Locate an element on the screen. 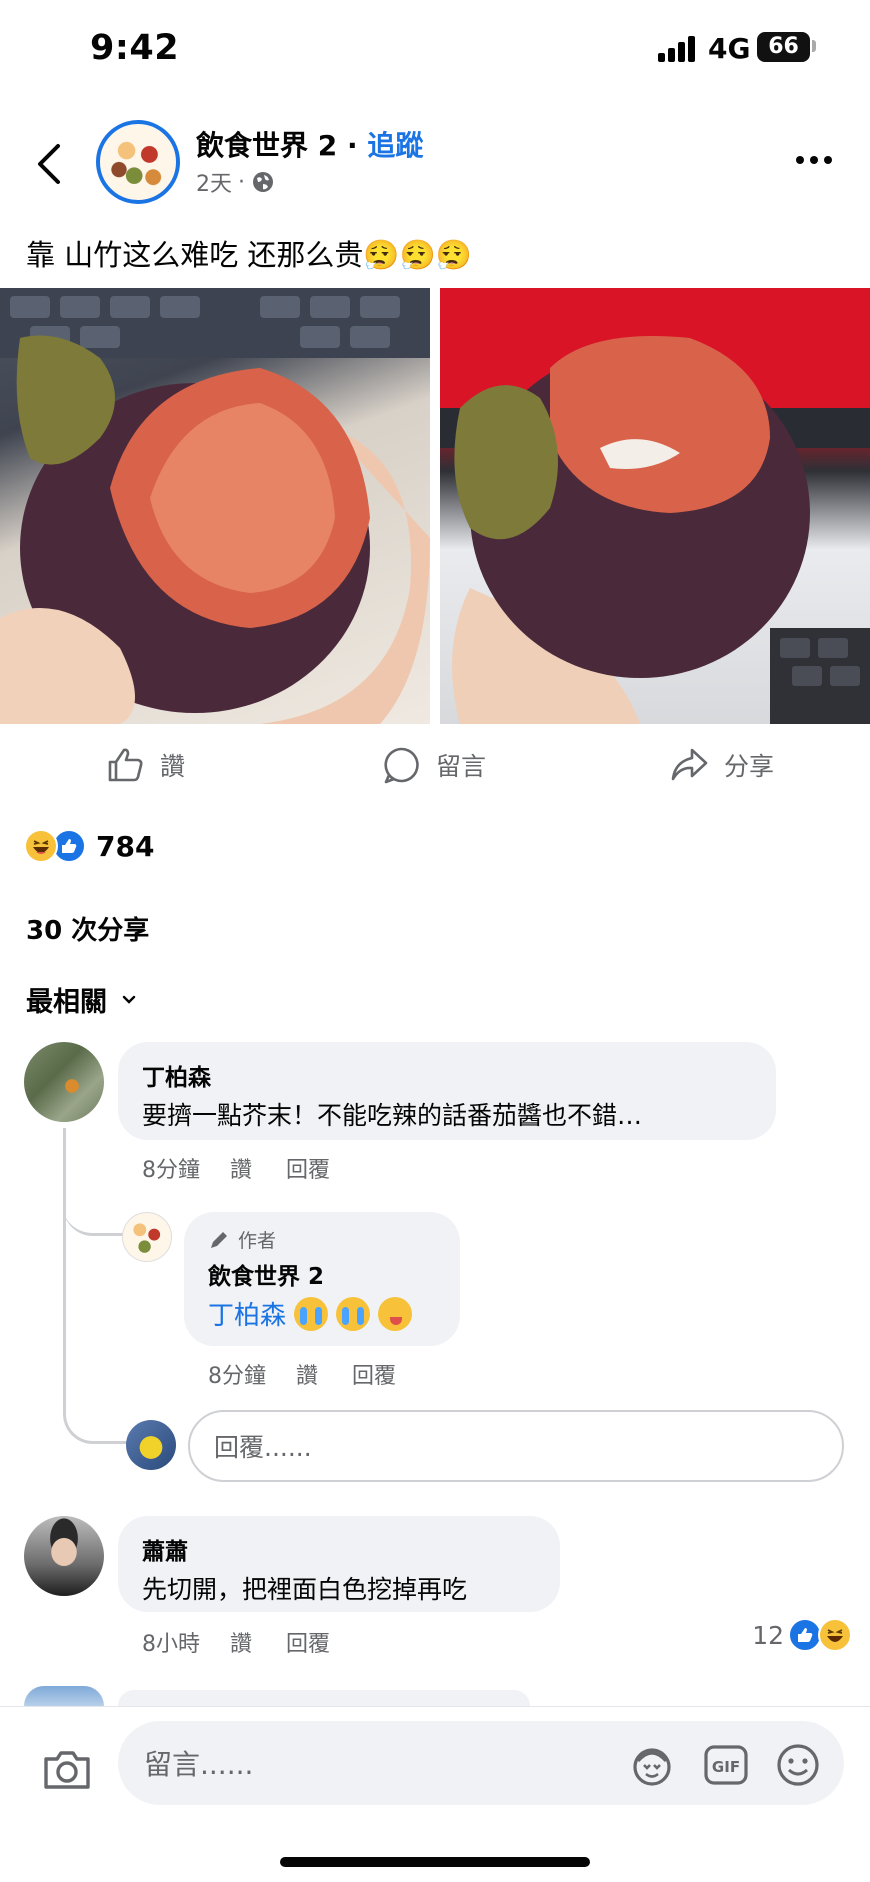  gif-icon: GIF is located at coordinates (726, 1765).